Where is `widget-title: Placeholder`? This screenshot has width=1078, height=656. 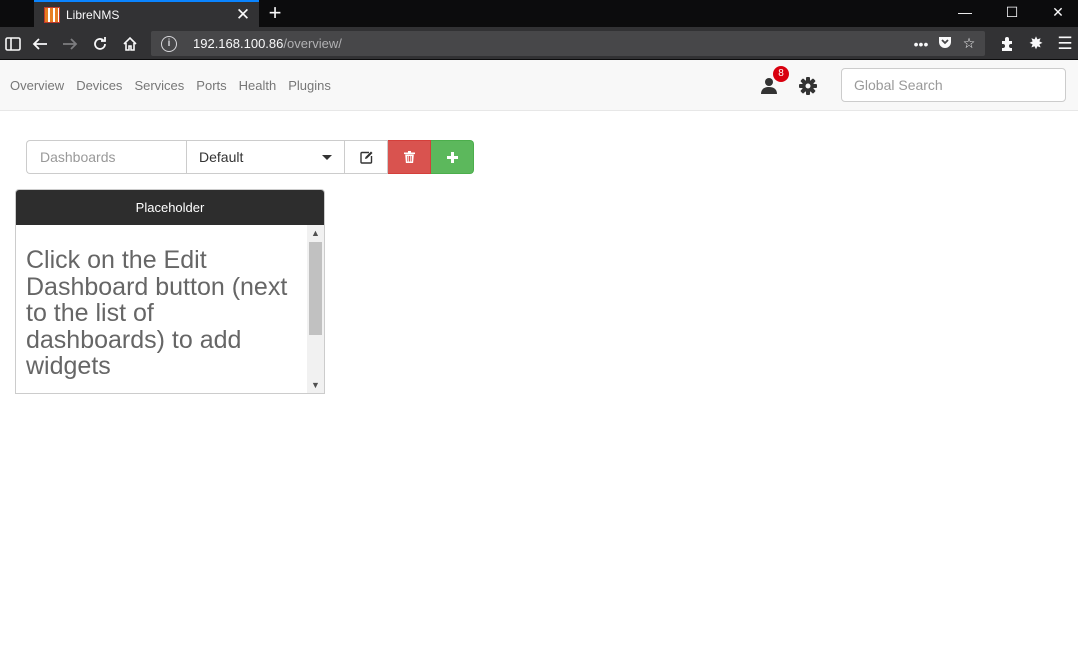 widget-title: Placeholder is located at coordinates (170, 207).